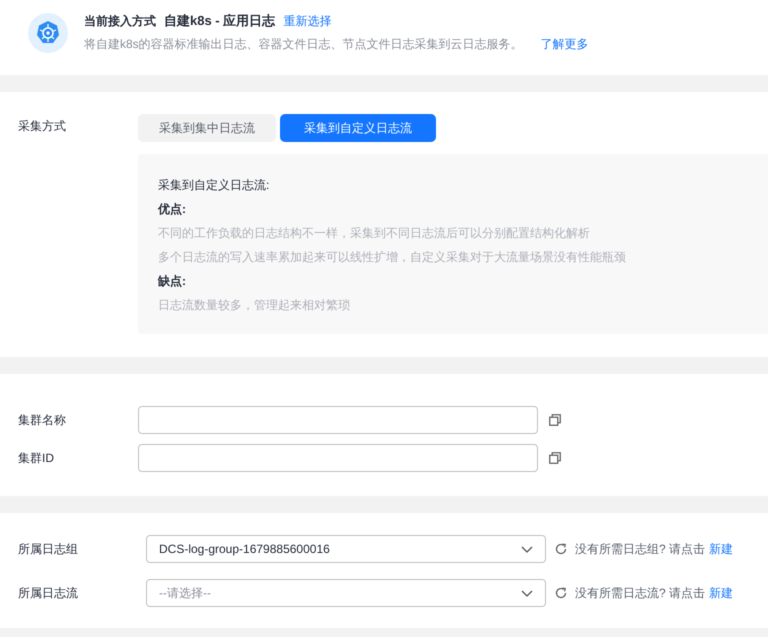  What do you see at coordinates (254, 305) in the screenshot?
I see `info-text: 日志流数量较多，管理起来相对繁琐` at bounding box center [254, 305].